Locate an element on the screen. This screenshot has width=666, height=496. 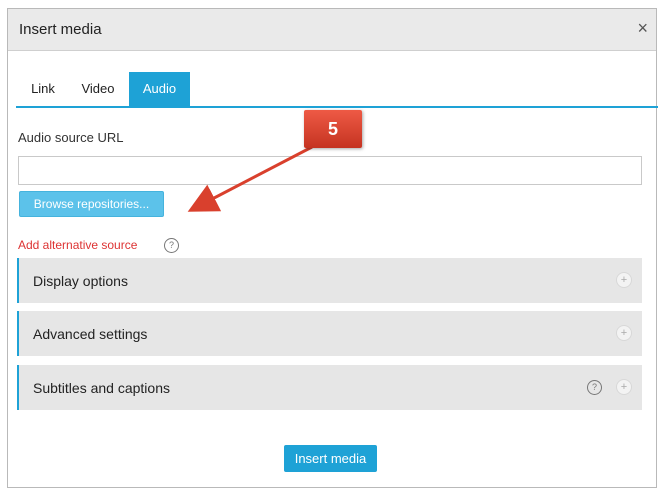
step-number-badge: 5 is located at coordinates (333, 129).